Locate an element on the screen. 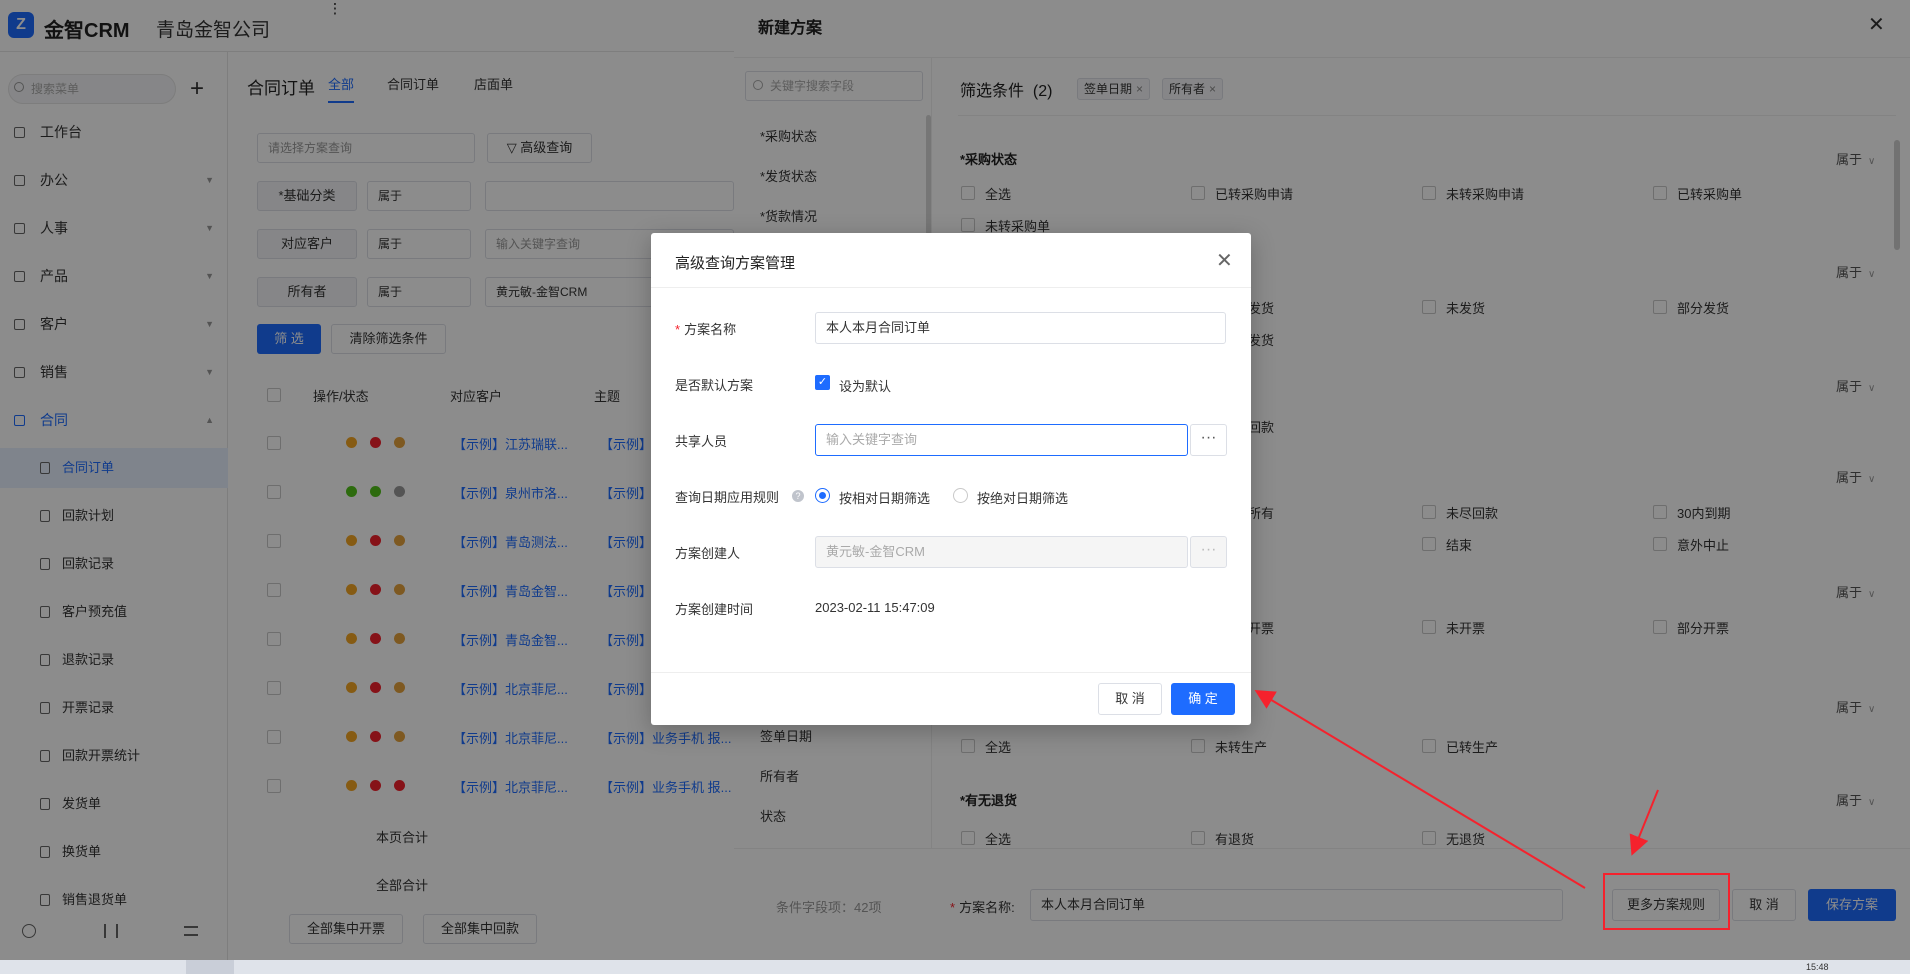  taskbar-clock: 15:48 is located at coordinates (1817, 967).